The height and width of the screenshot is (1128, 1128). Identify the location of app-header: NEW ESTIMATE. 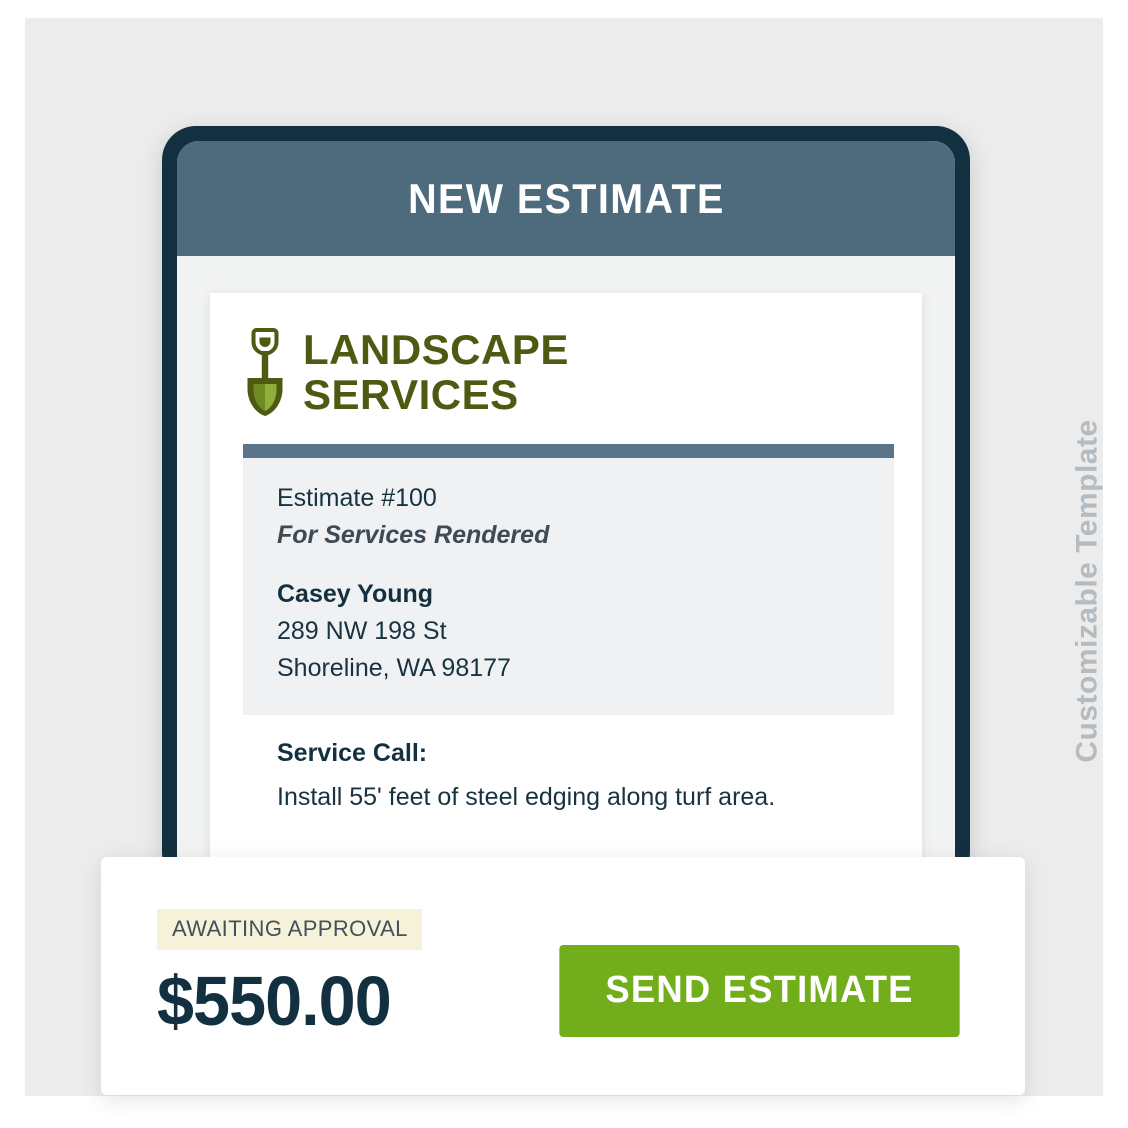
(566, 198).